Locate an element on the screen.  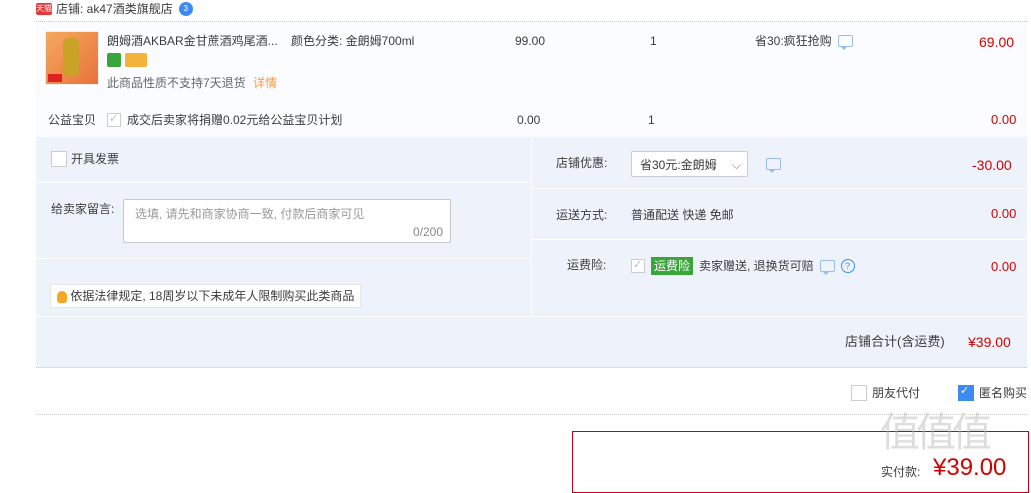
shop-badge-dot: 3 is located at coordinates (185, 9).